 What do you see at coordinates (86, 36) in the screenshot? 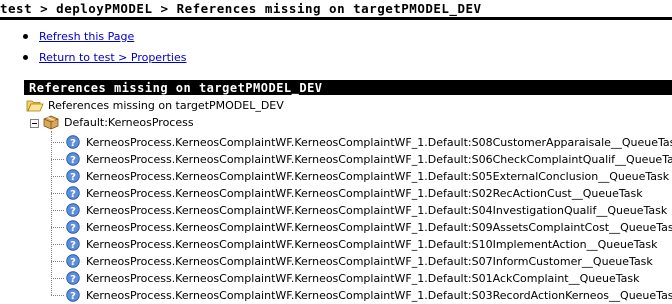
I see `refresh-page-link: Refresh this Page` at bounding box center [86, 36].